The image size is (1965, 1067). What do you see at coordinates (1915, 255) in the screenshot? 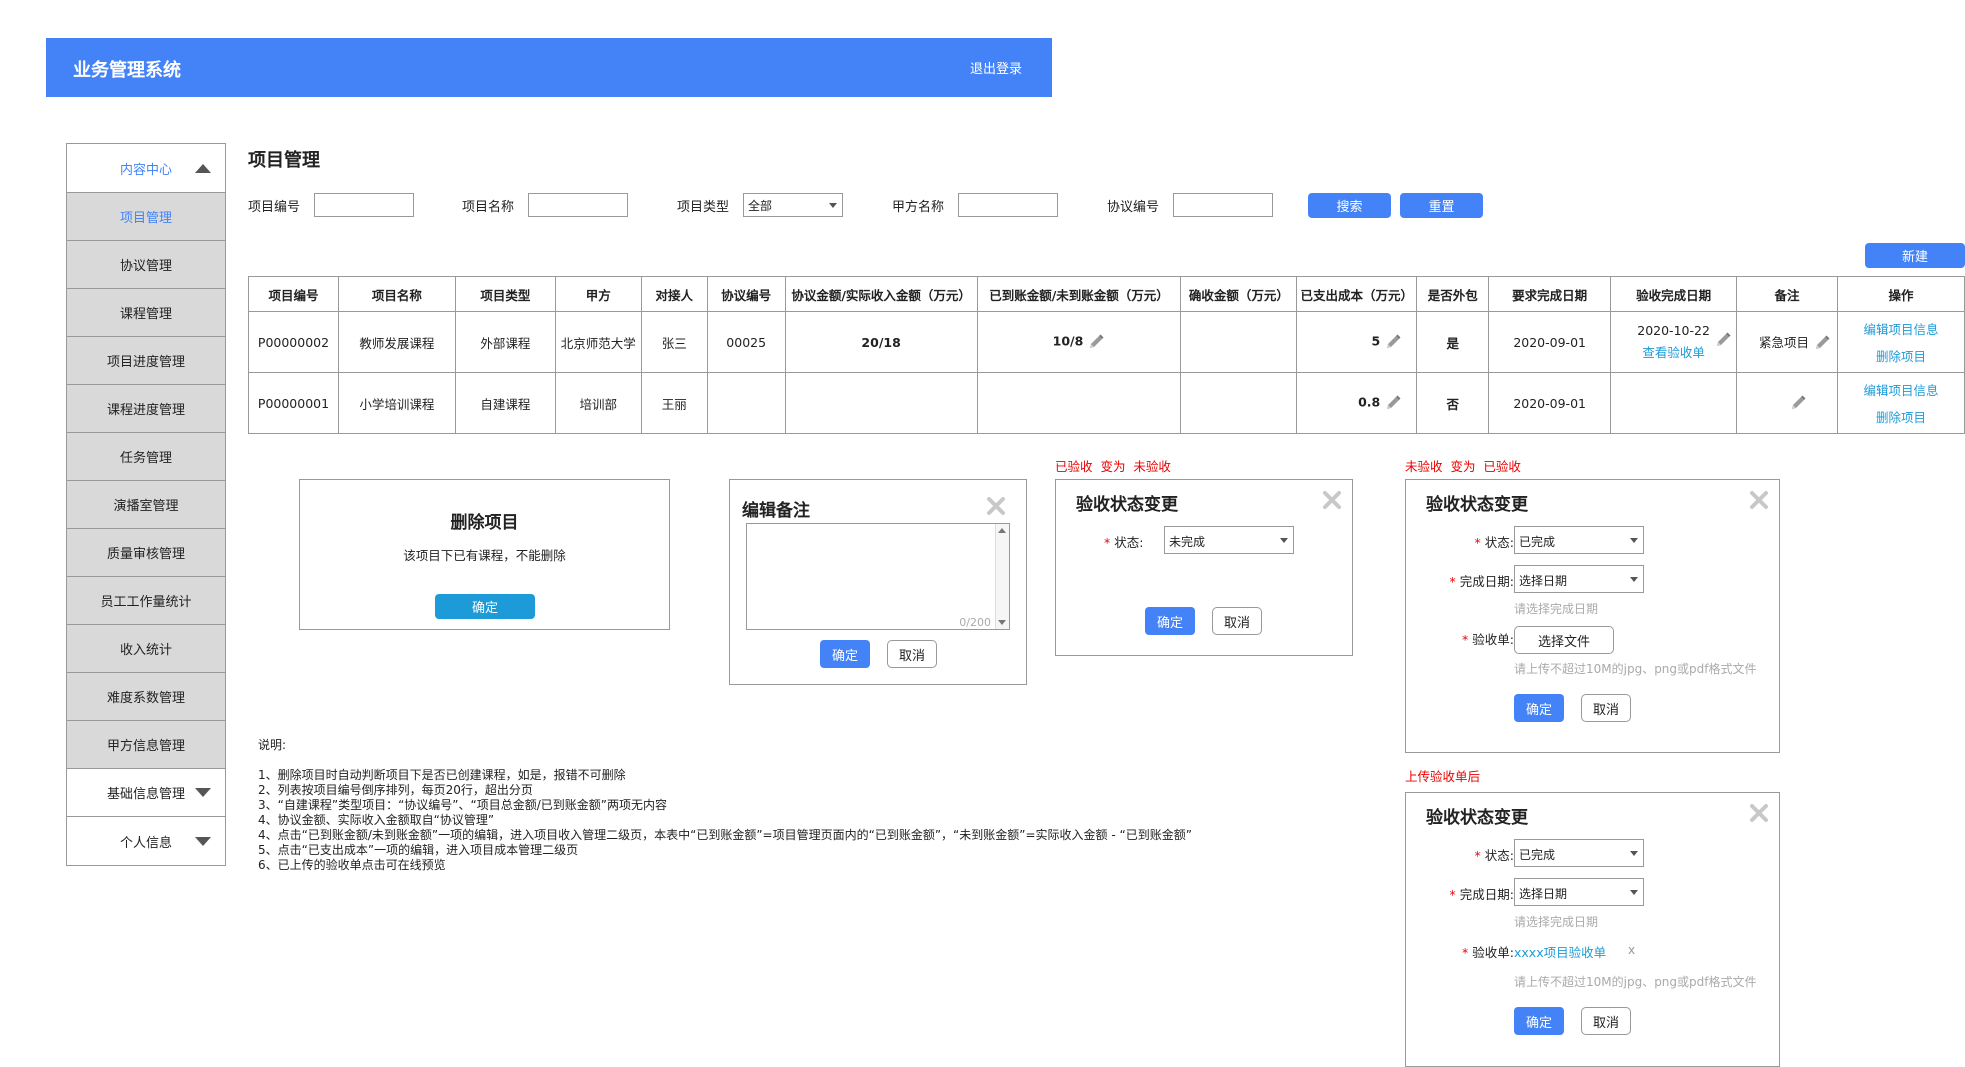
I see `new-button: 新建` at bounding box center [1915, 255].